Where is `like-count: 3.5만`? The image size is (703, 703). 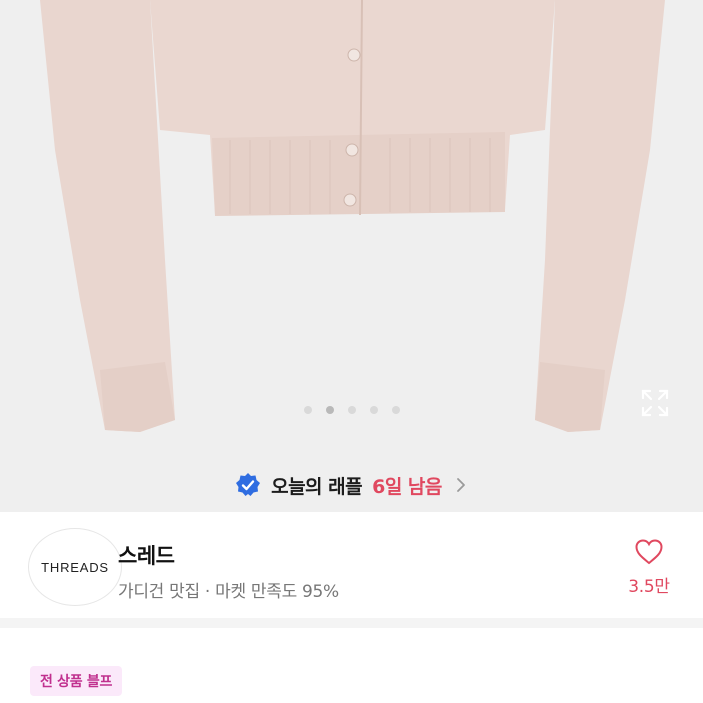
like-count: 3.5만 is located at coordinates (649, 587).